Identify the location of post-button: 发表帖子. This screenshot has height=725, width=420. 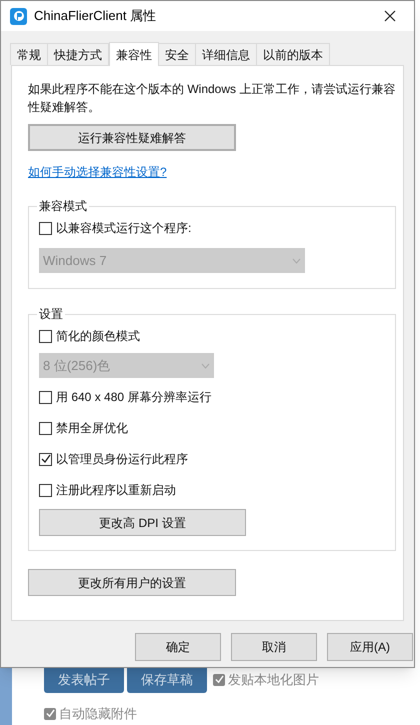
(84, 679).